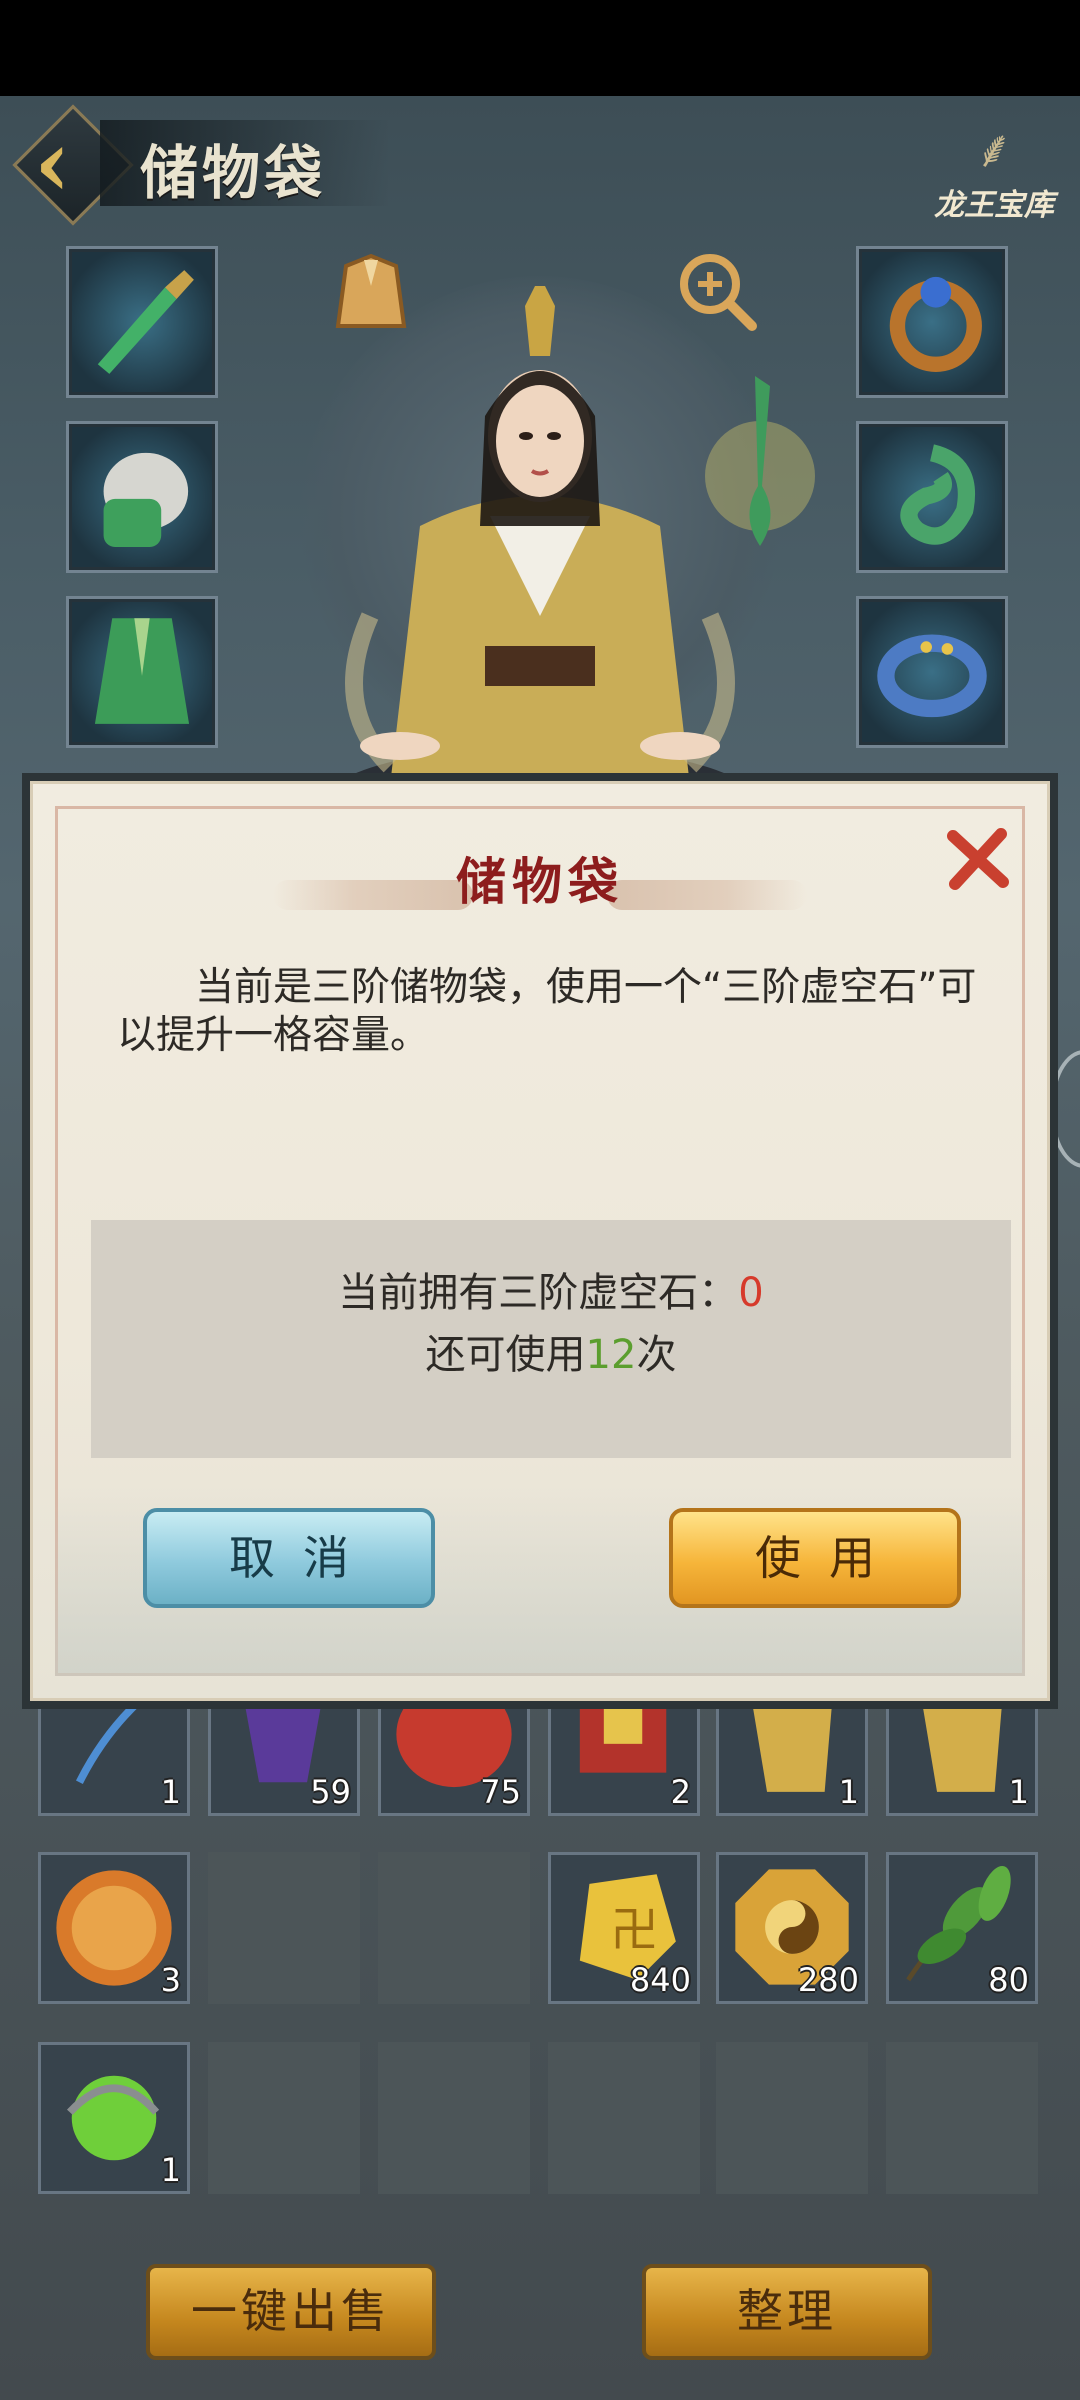  What do you see at coordinates (932, 676) in the screenshot?
I see `bracelet-icon` at bounding box center [932, 676].